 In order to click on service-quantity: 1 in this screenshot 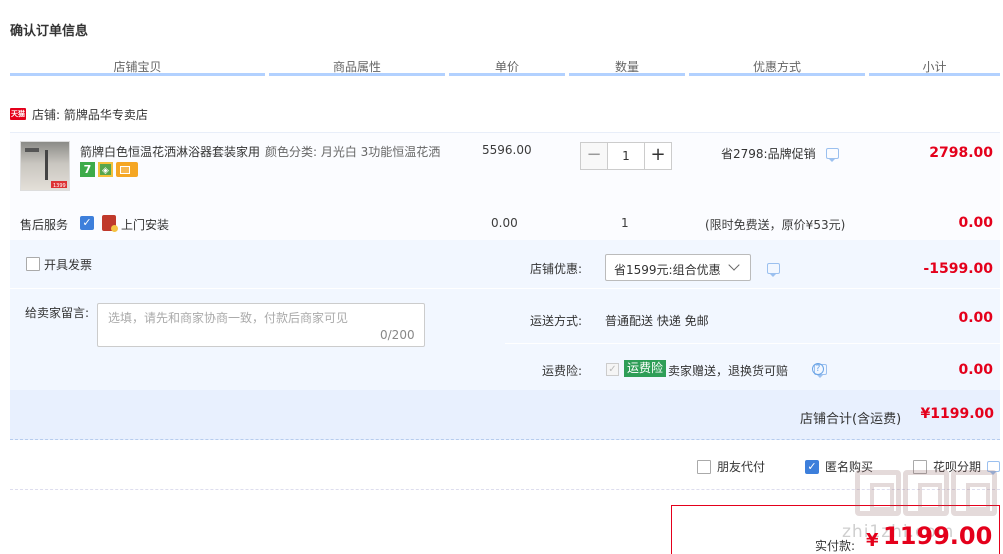, I will do `click(625, 223)`.